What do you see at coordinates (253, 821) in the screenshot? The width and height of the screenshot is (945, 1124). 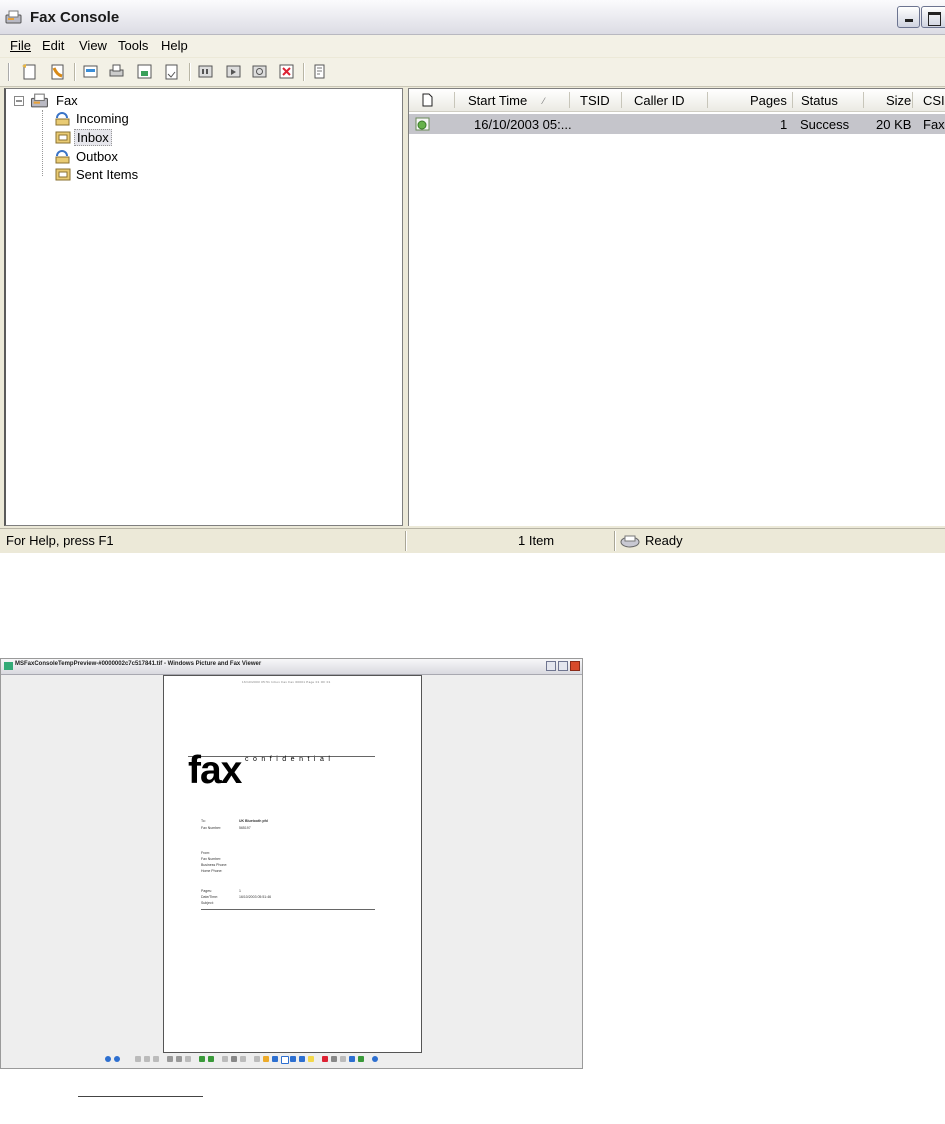 I see `to-value: UK Bluetooth pfd` at bounding box center [253, 821].